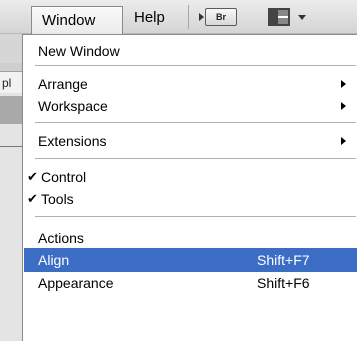  Describe the element at coordinates (178, 17) in the screenshot. I see `menu-bar: Window Help Br` at that location.